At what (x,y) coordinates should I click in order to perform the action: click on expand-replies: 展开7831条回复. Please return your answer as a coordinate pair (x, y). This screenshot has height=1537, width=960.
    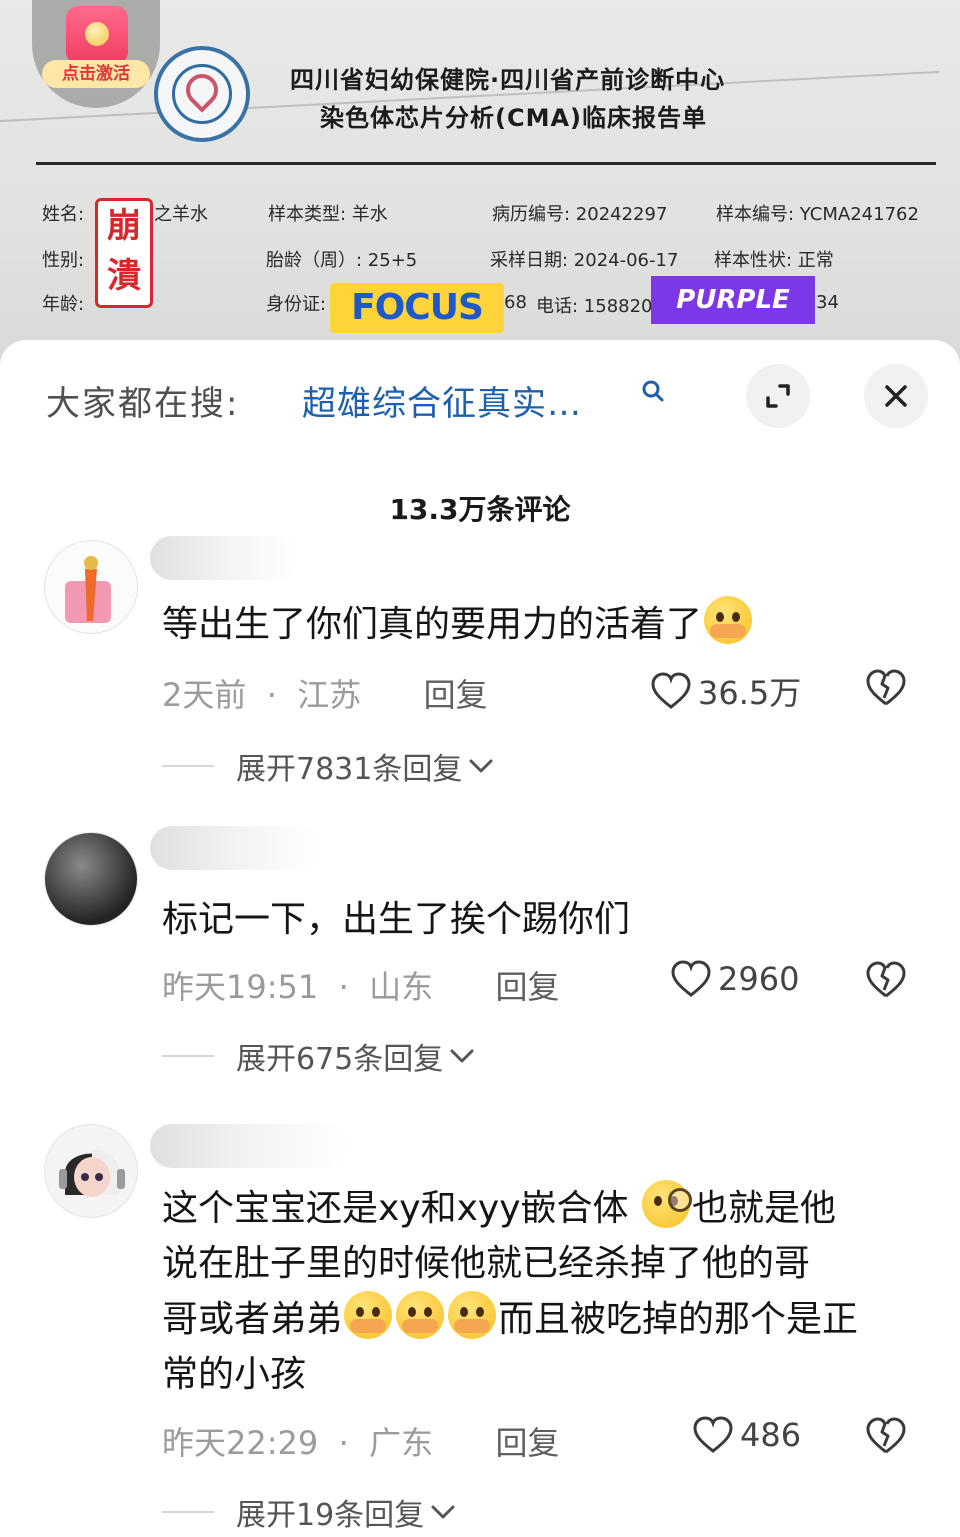
    Looking at the image, I should click on (328, 766).